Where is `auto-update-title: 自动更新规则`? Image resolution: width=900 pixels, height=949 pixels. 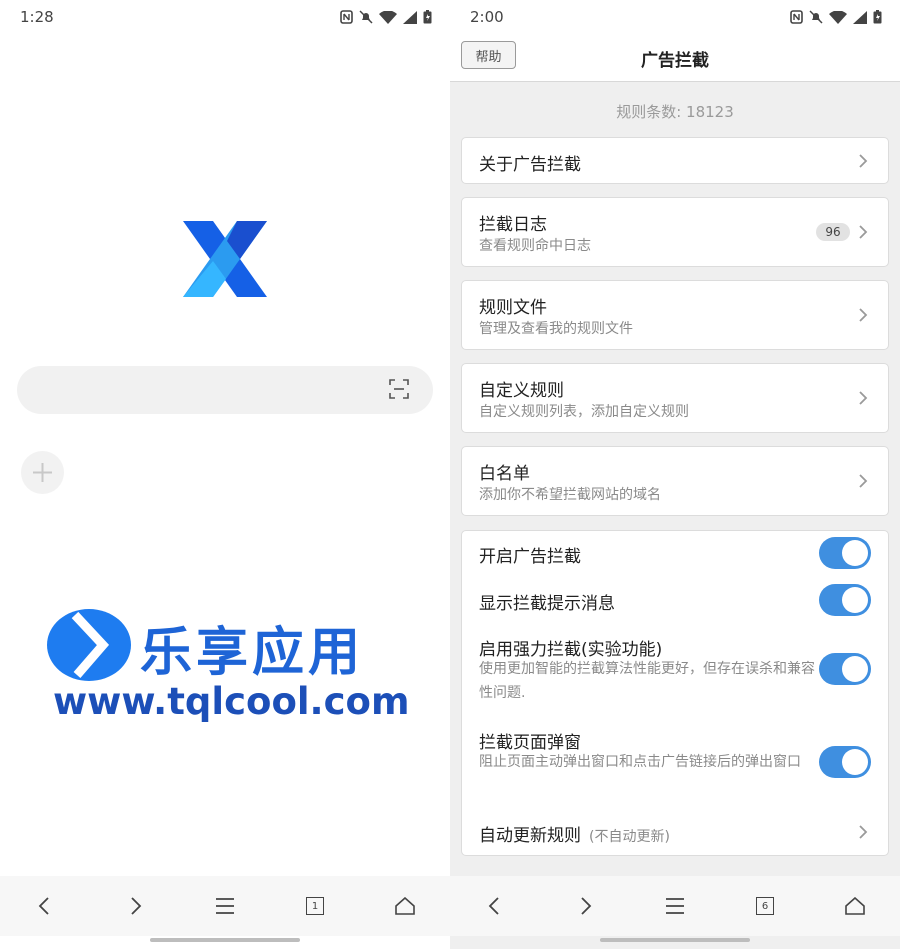
auto-update-title: 自动更新规则 is located at coordinates (530, 836).